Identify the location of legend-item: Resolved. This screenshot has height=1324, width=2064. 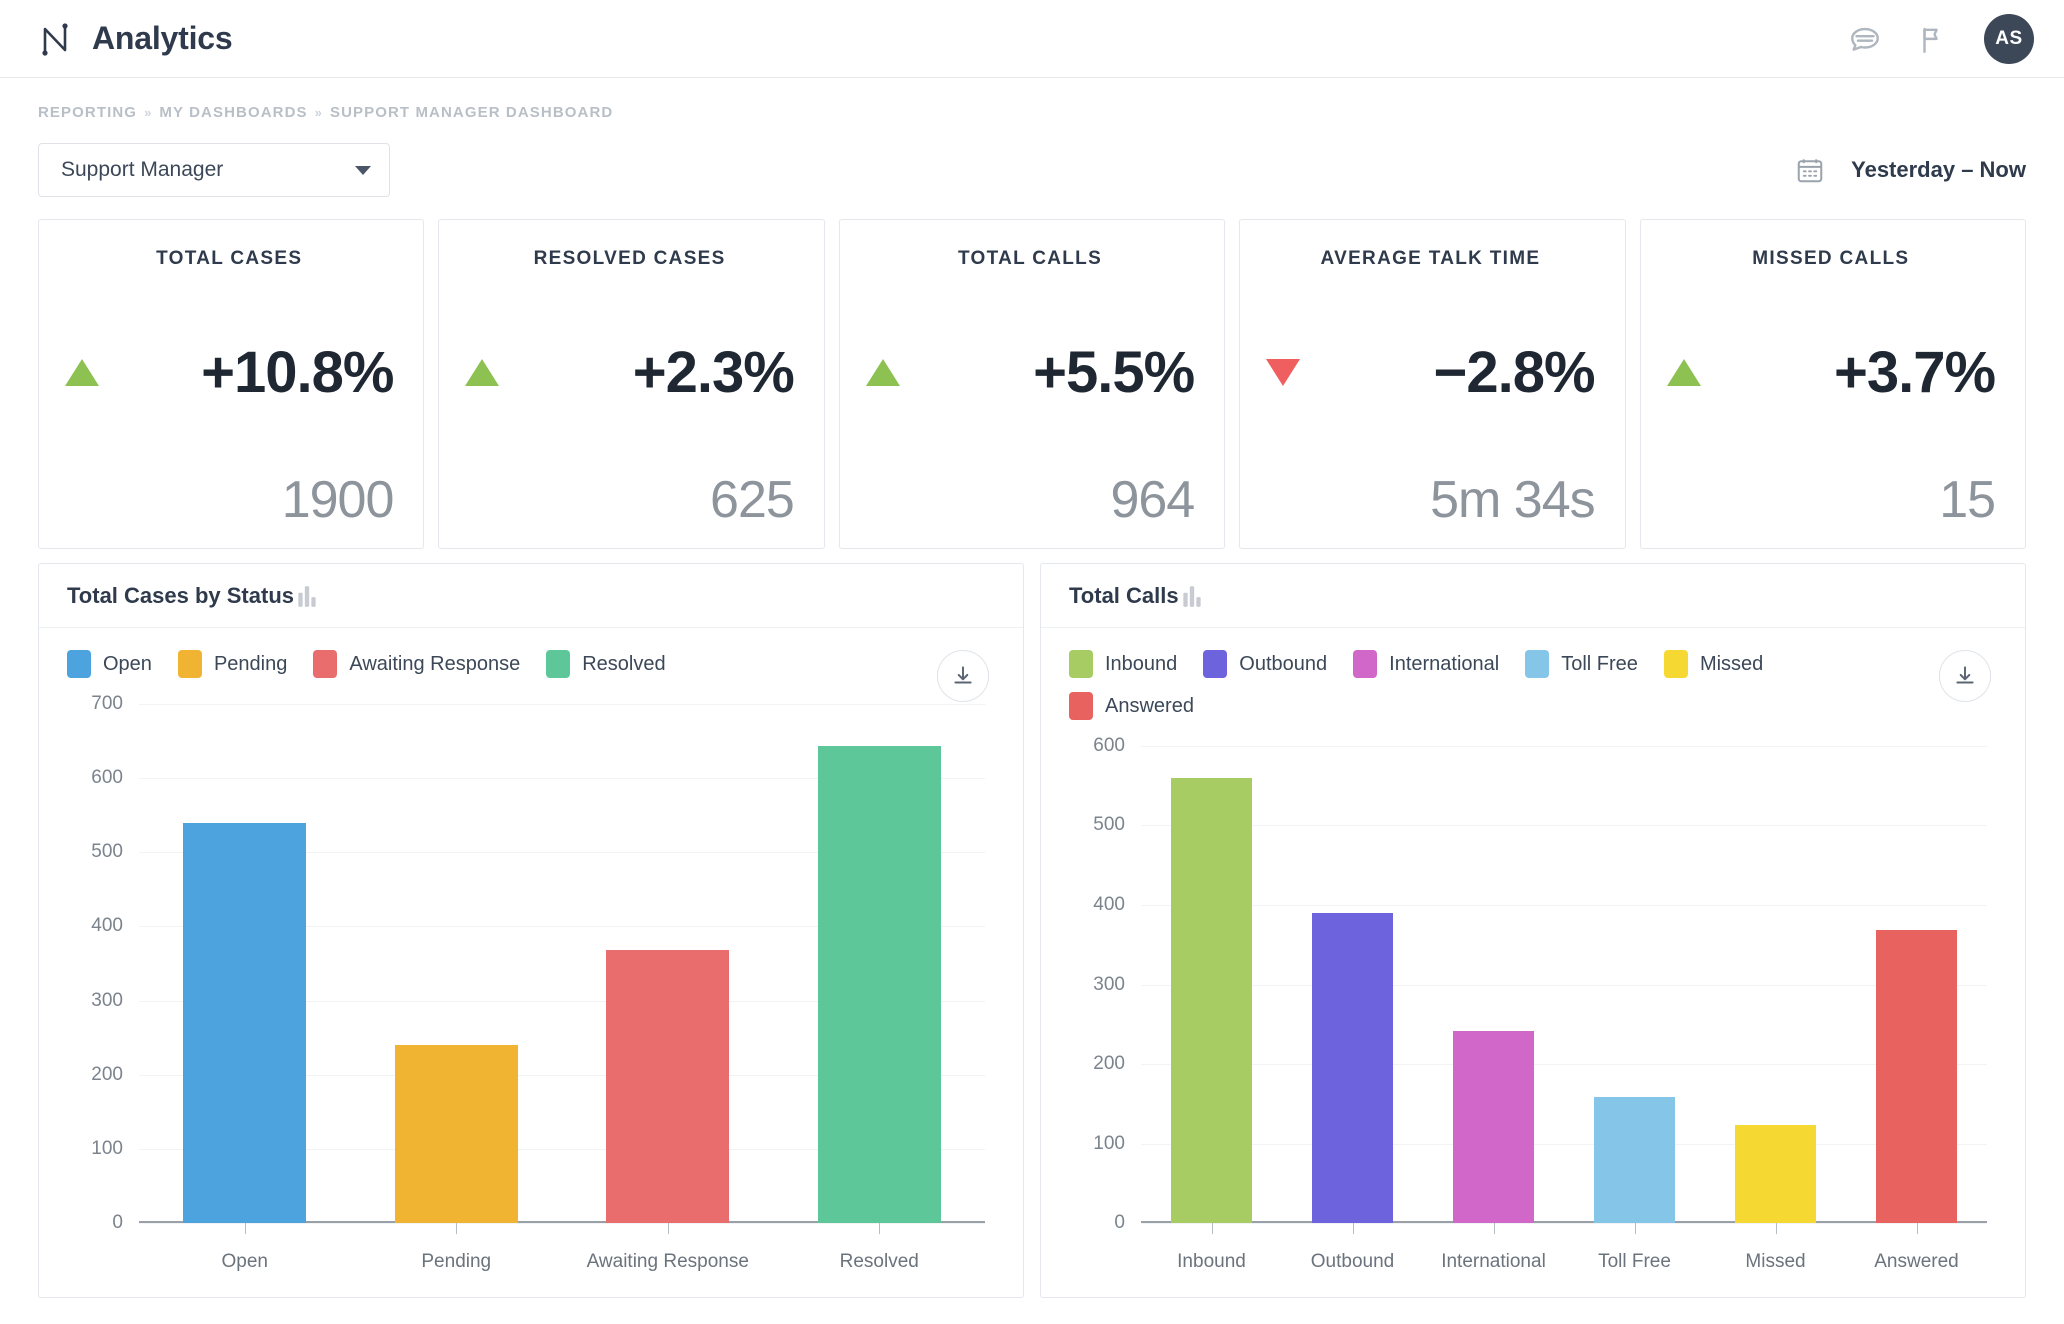
(606, 664).